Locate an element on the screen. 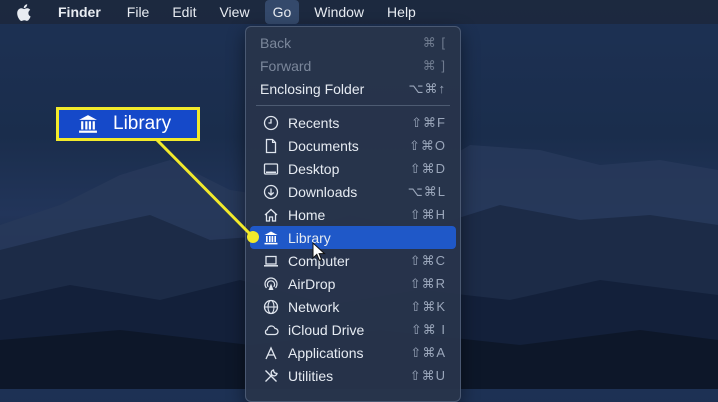  tools-icon is located at coordinates (271, 376).